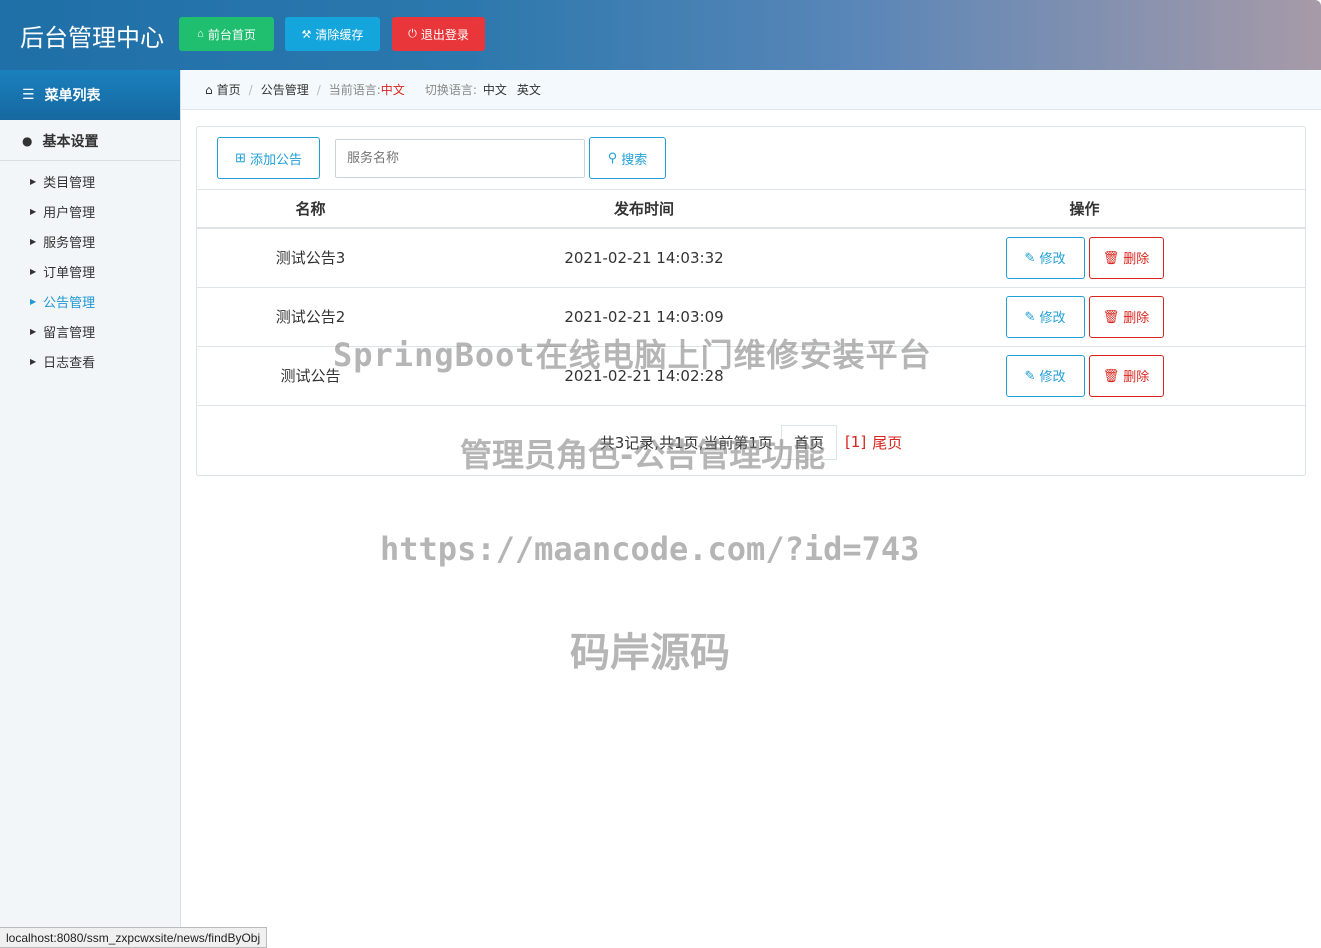 The width and height of the screenshot is (1321, 948). Describe the element at coordinates (92, 38) in the screenshot. I see `app-title: 后台管理中心` at that location.